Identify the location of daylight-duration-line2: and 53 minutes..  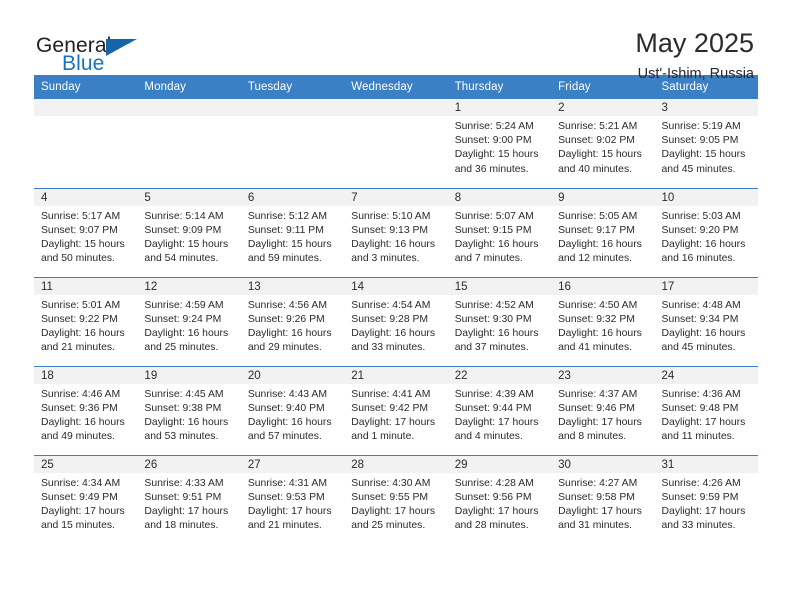
(181, 437).